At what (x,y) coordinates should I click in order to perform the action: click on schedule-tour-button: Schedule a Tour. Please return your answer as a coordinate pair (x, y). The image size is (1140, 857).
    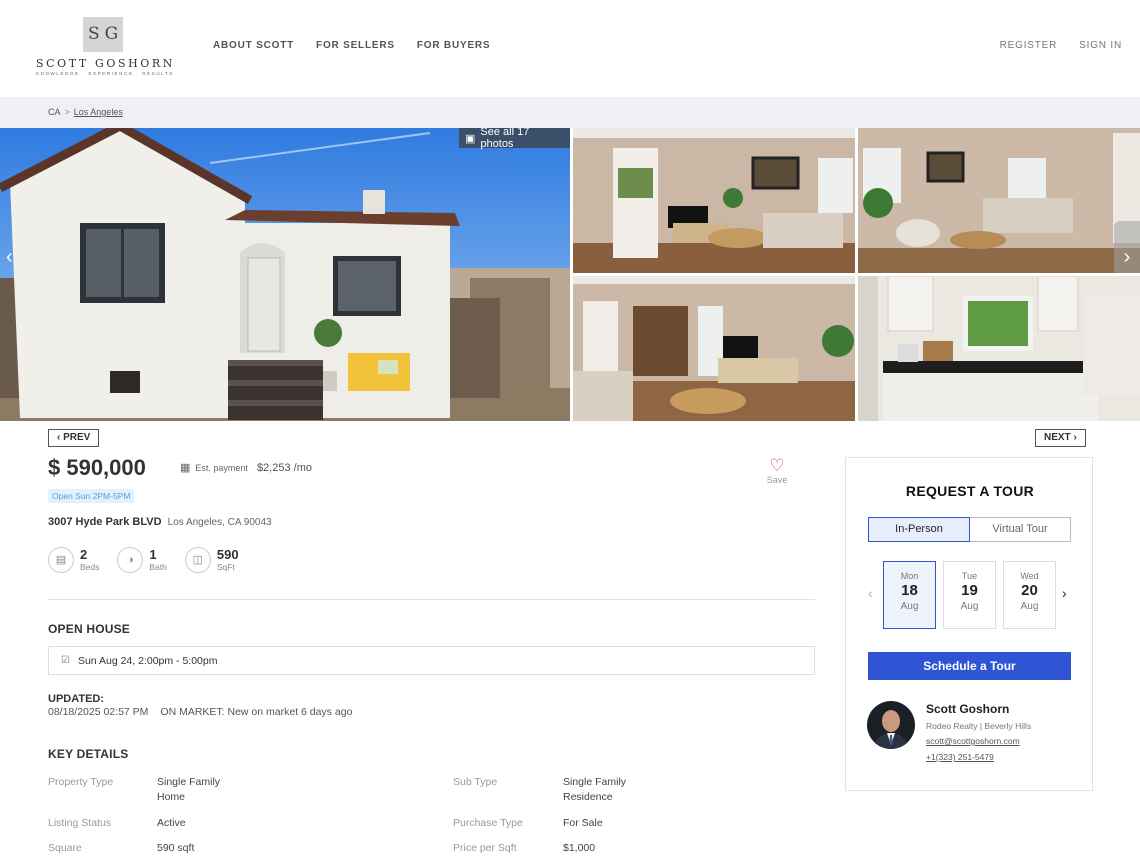
    Looking at the image, I should click on (969, 666).